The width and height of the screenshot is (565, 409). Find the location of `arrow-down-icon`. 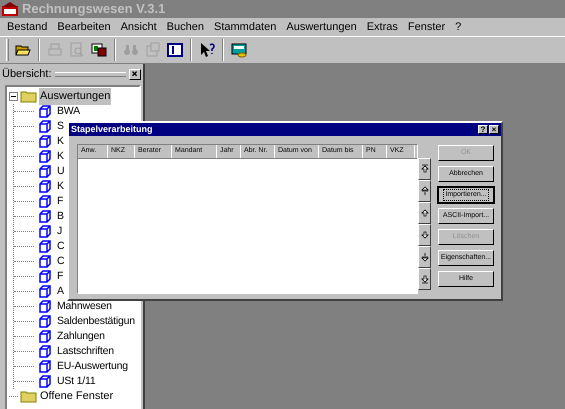

arrow-down-icon is located at coordinates (425, 235).